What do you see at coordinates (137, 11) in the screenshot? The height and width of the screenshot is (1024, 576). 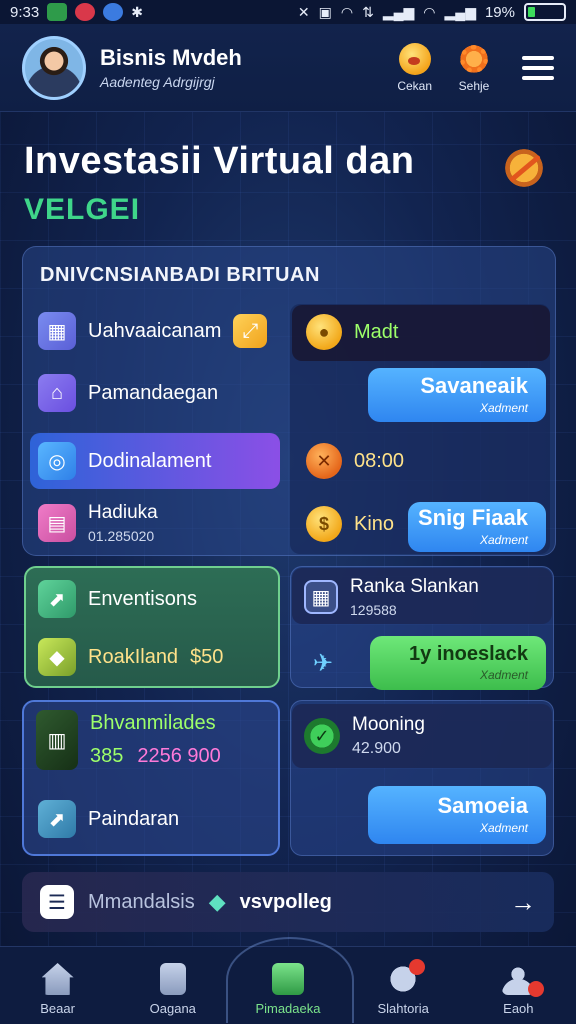 I see `settings-icon: ✱` at bounding box center [137, 11].